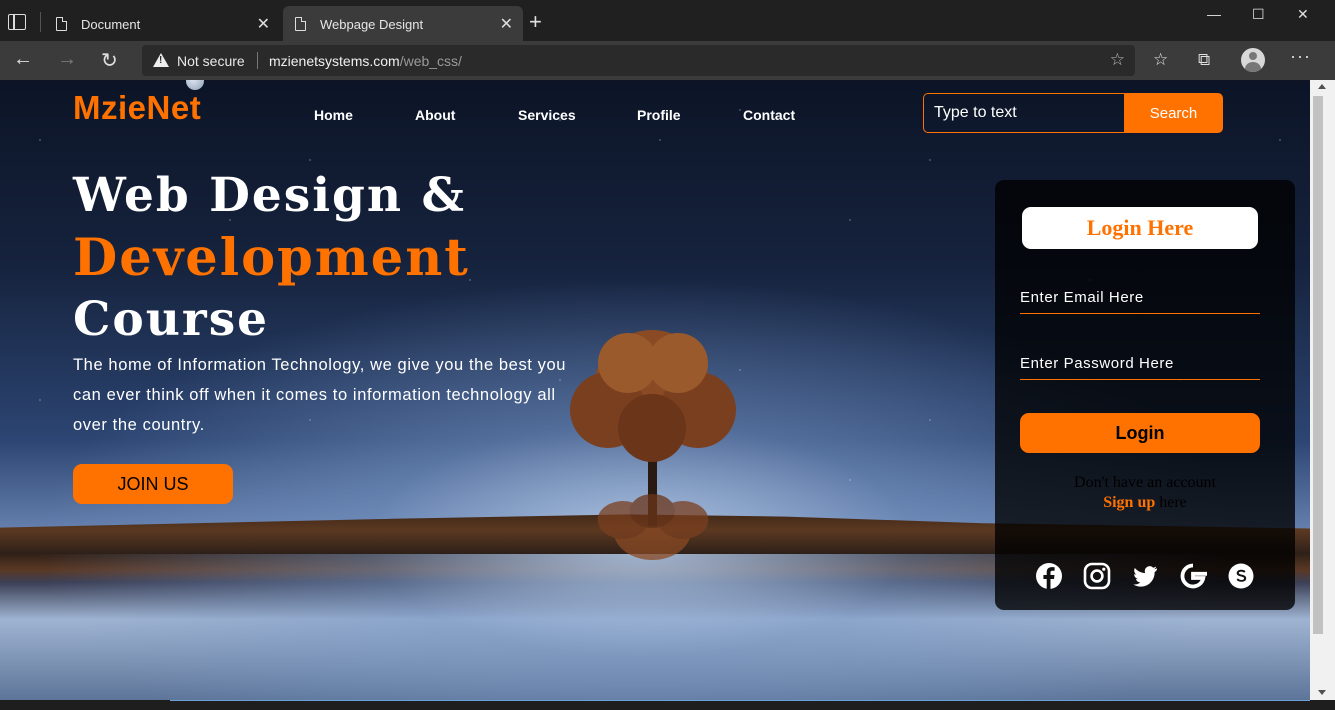 This screenshot has height=710, width=1335. I want to click on signup-suffix: here, so click(1171, 502).